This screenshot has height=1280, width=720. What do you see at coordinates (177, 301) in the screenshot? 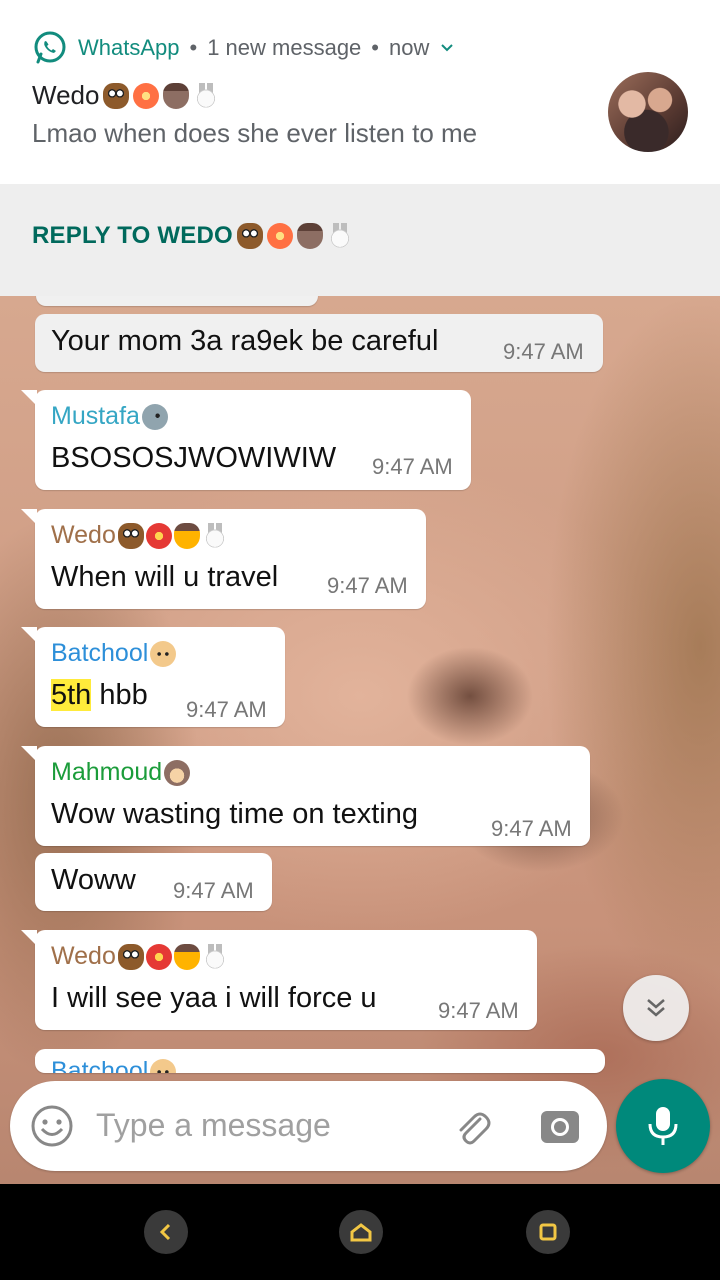
I see `message-bubble-partial` at bounding box center [177, 301].